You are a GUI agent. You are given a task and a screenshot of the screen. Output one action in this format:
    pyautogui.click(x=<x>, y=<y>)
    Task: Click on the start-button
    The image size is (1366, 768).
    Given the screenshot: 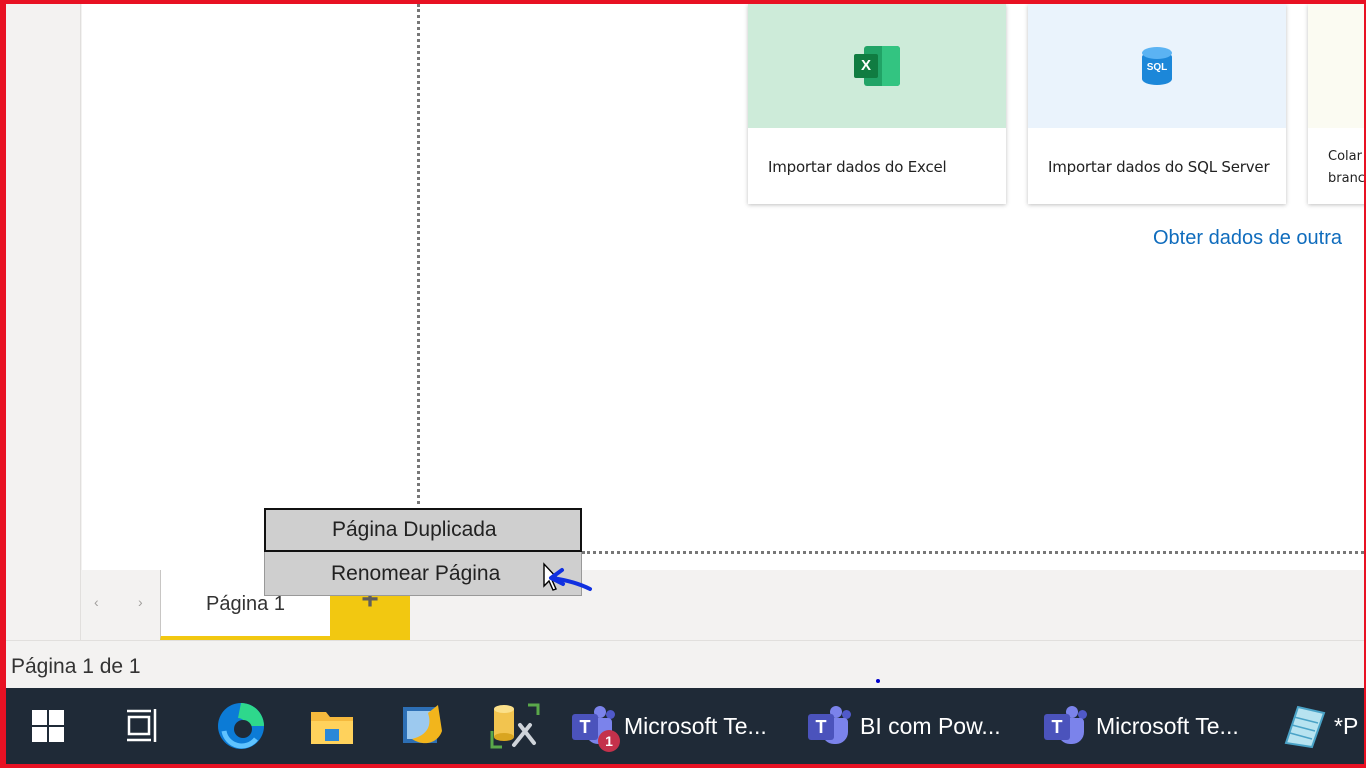 What is the action you would take?
    pyautogui.click(x=48, y=726)
    